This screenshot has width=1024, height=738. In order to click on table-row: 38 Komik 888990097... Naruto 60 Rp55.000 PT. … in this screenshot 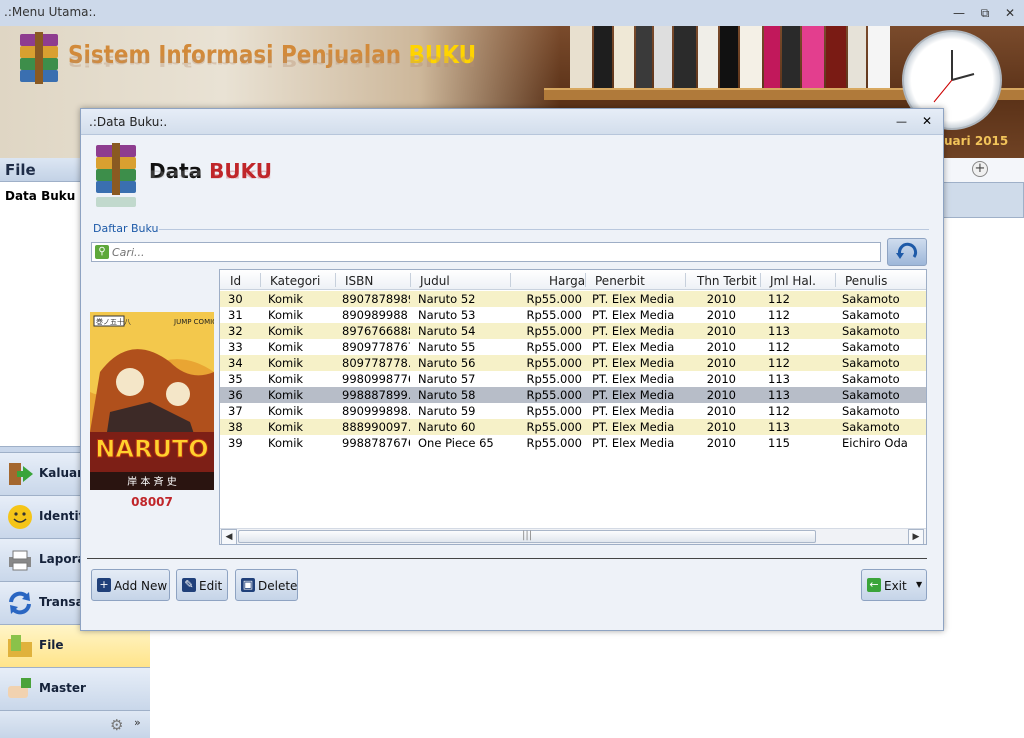, I will do `click(573, 427)`.